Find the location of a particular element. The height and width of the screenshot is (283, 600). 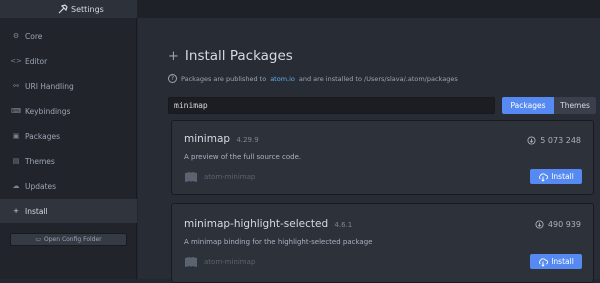

settings-icon: ⚙ is located at coordinates (16, 36).